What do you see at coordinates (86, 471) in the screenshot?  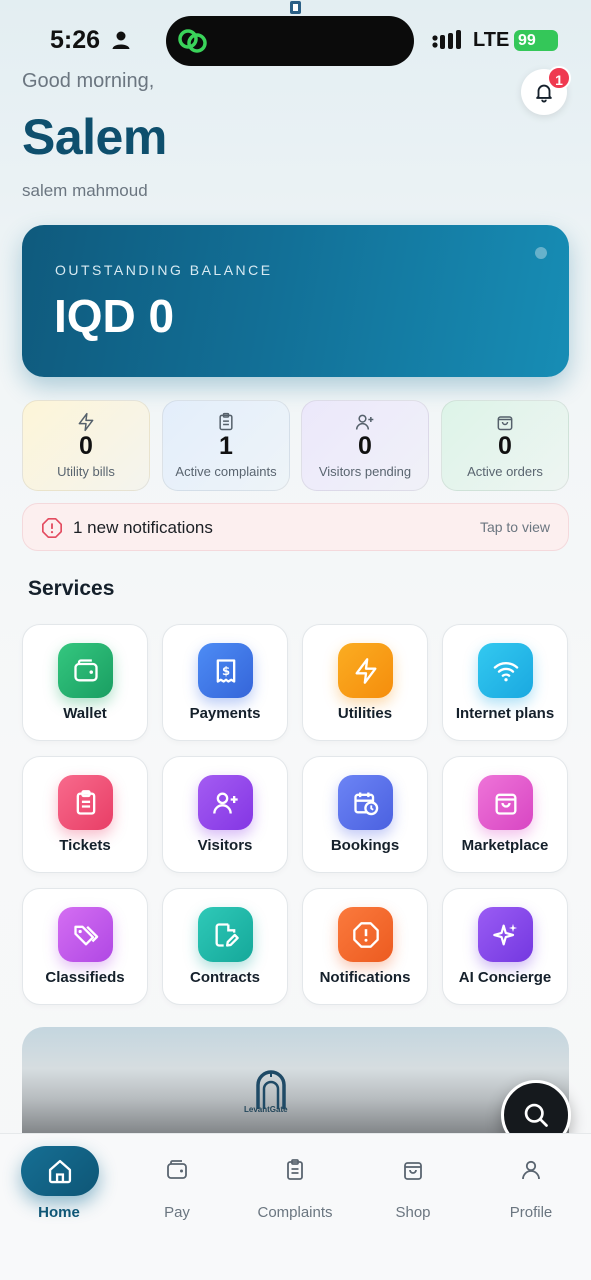 I see `stat-label: Utility bills` at bounding box center [86, 471].